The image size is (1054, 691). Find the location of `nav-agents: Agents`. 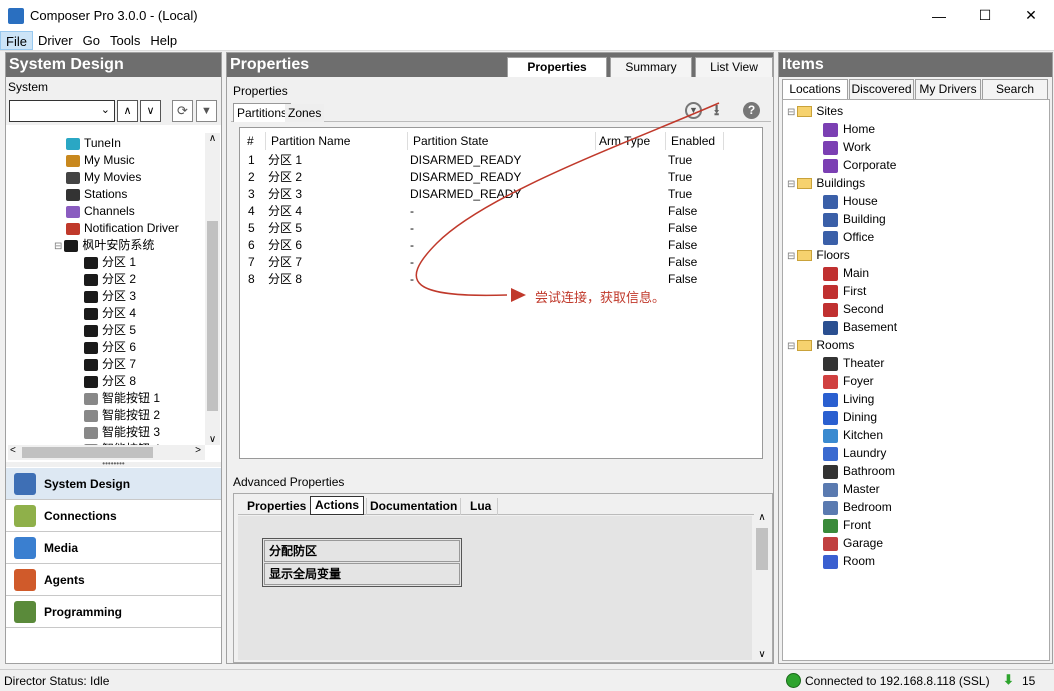

nav-agents: Agents is located at coordinates (113, 580).